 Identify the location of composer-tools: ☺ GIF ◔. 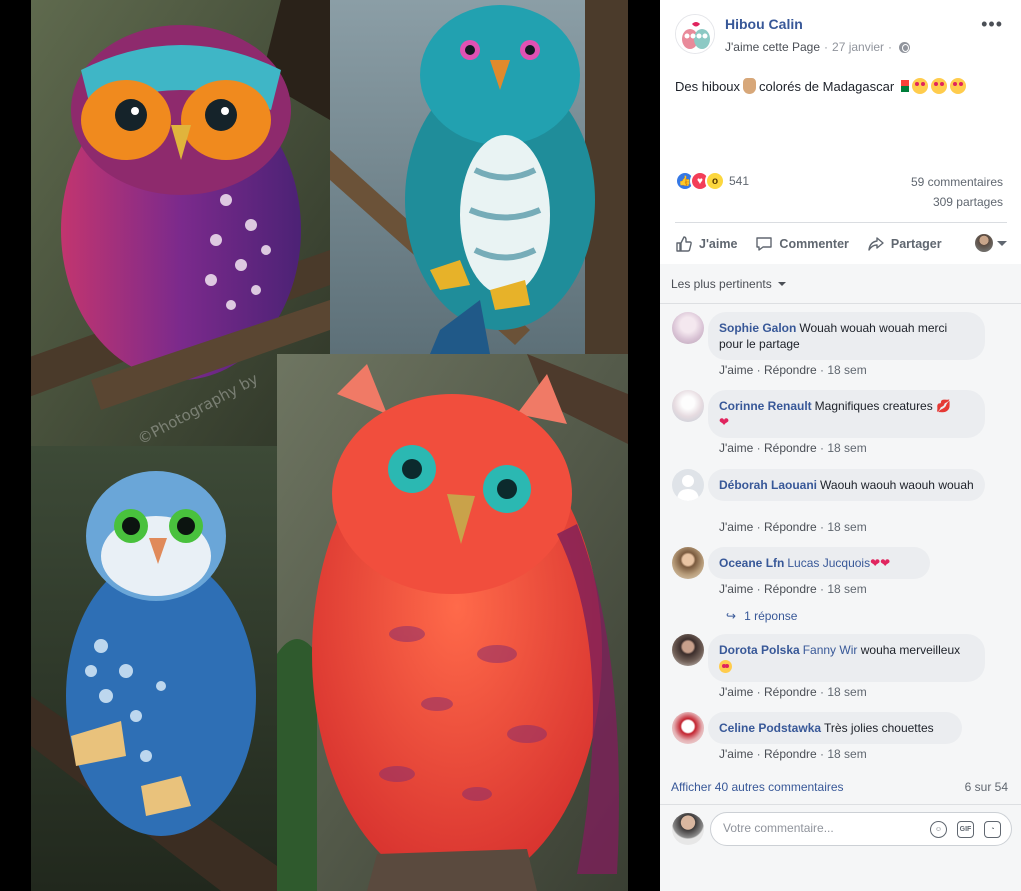
(965, 829).